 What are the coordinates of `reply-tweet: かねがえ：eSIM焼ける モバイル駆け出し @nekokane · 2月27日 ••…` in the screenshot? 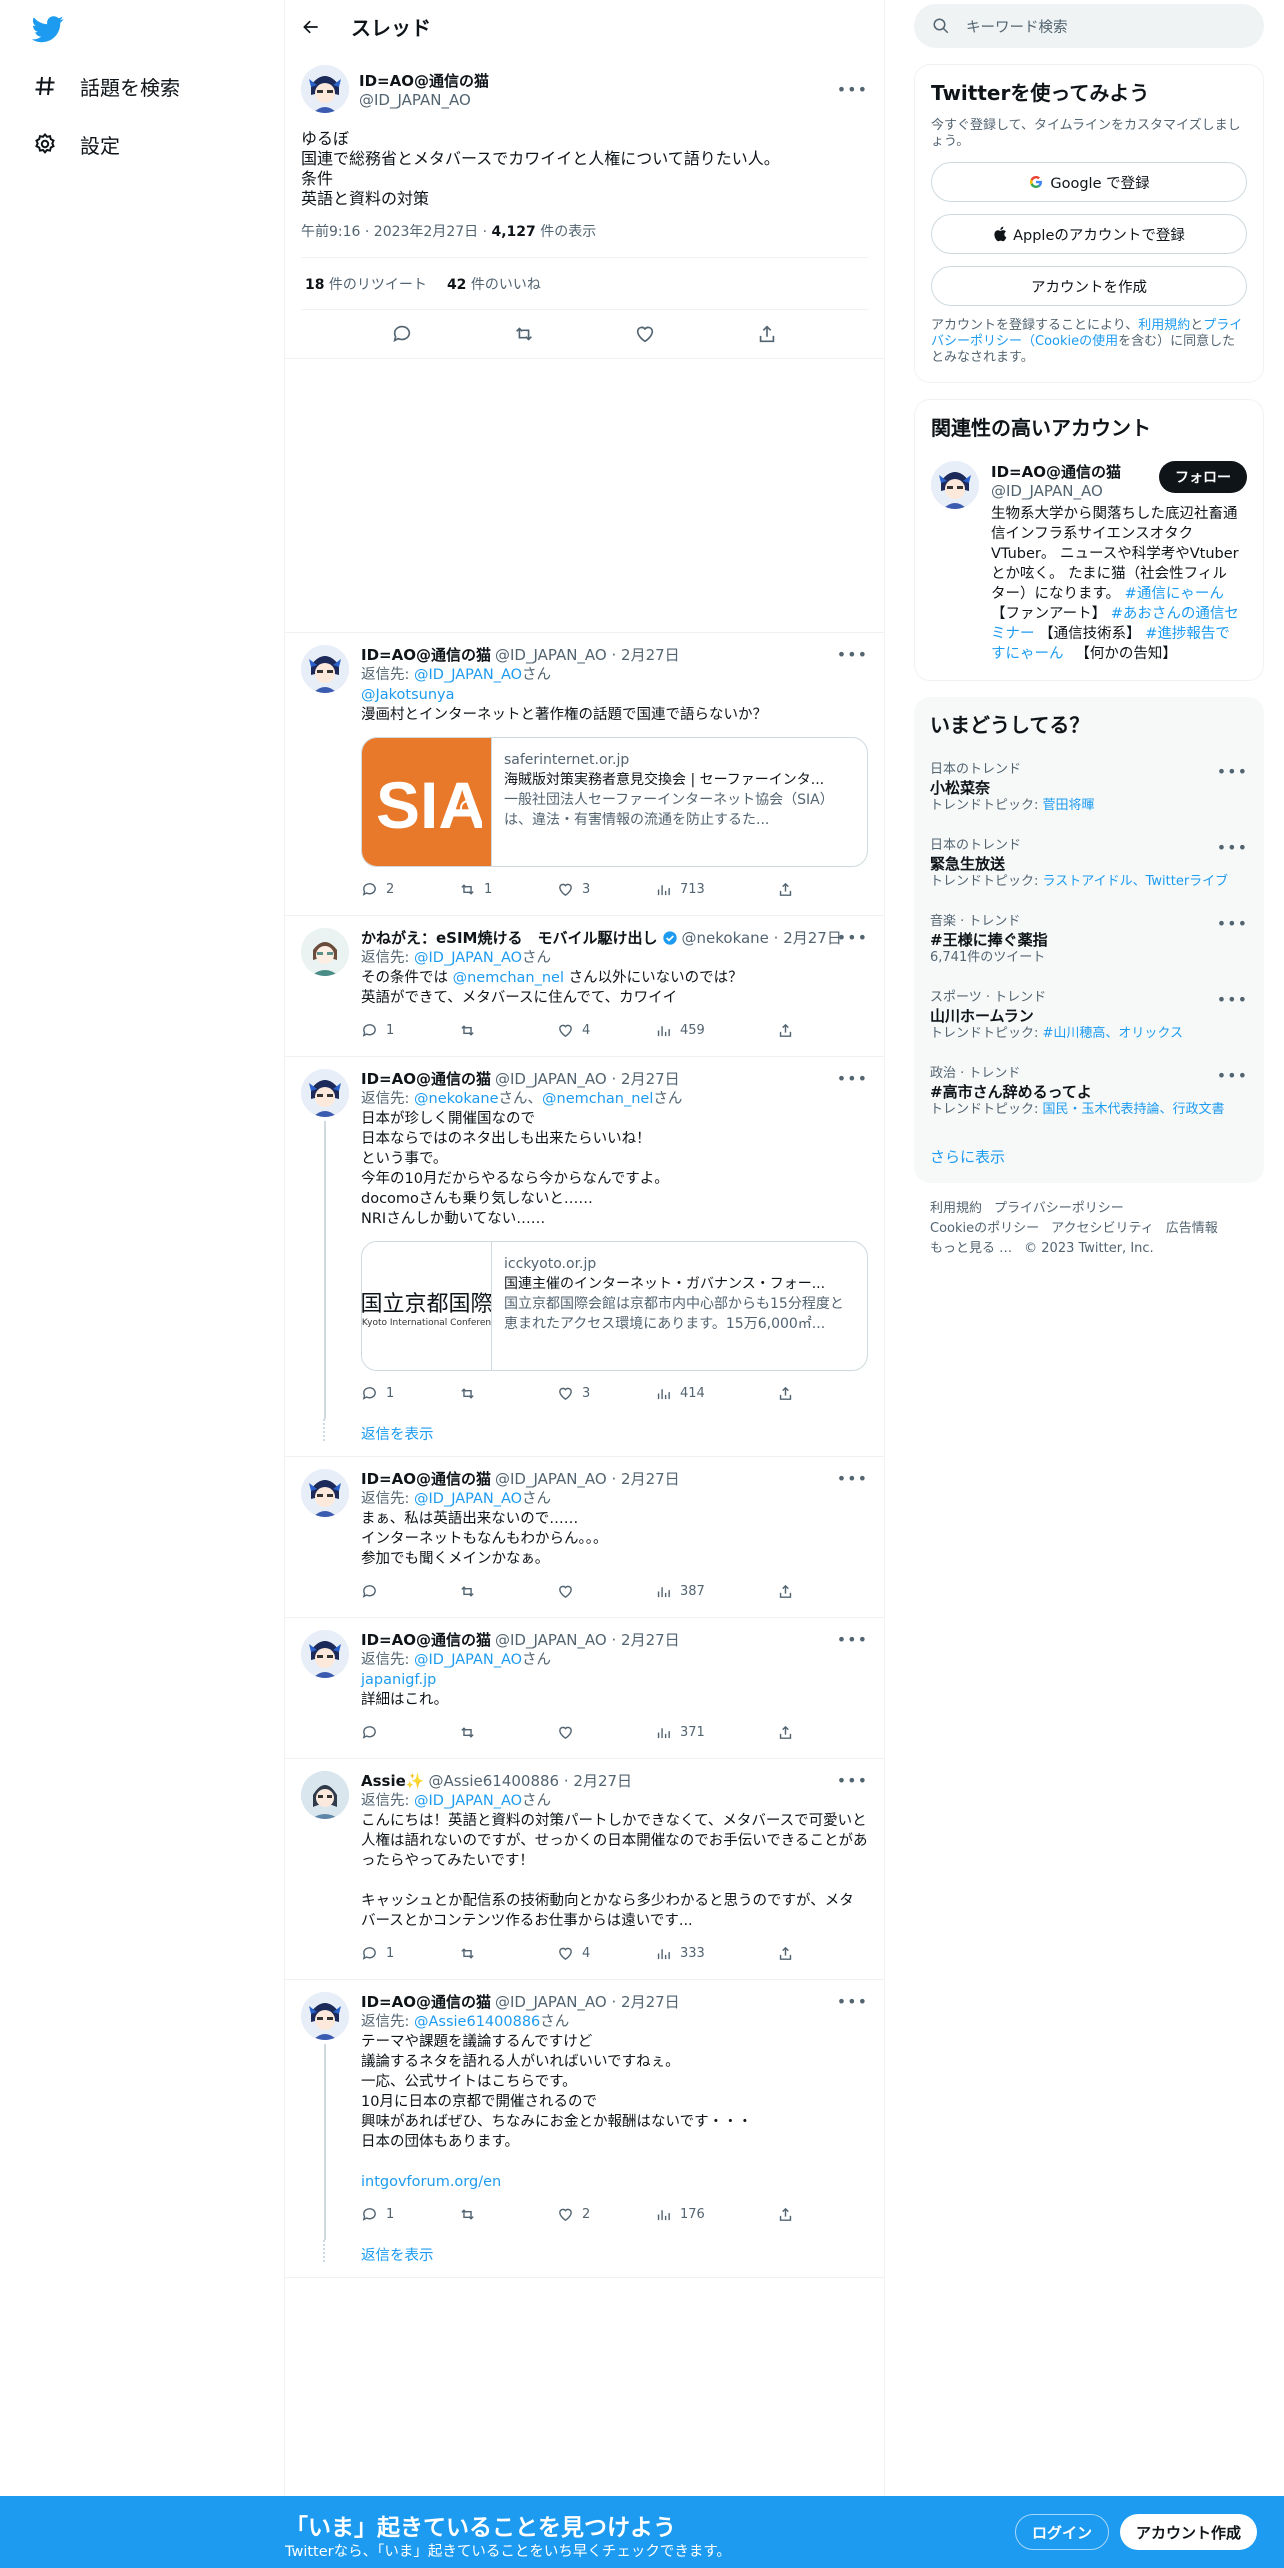 It's located at (584, 986).